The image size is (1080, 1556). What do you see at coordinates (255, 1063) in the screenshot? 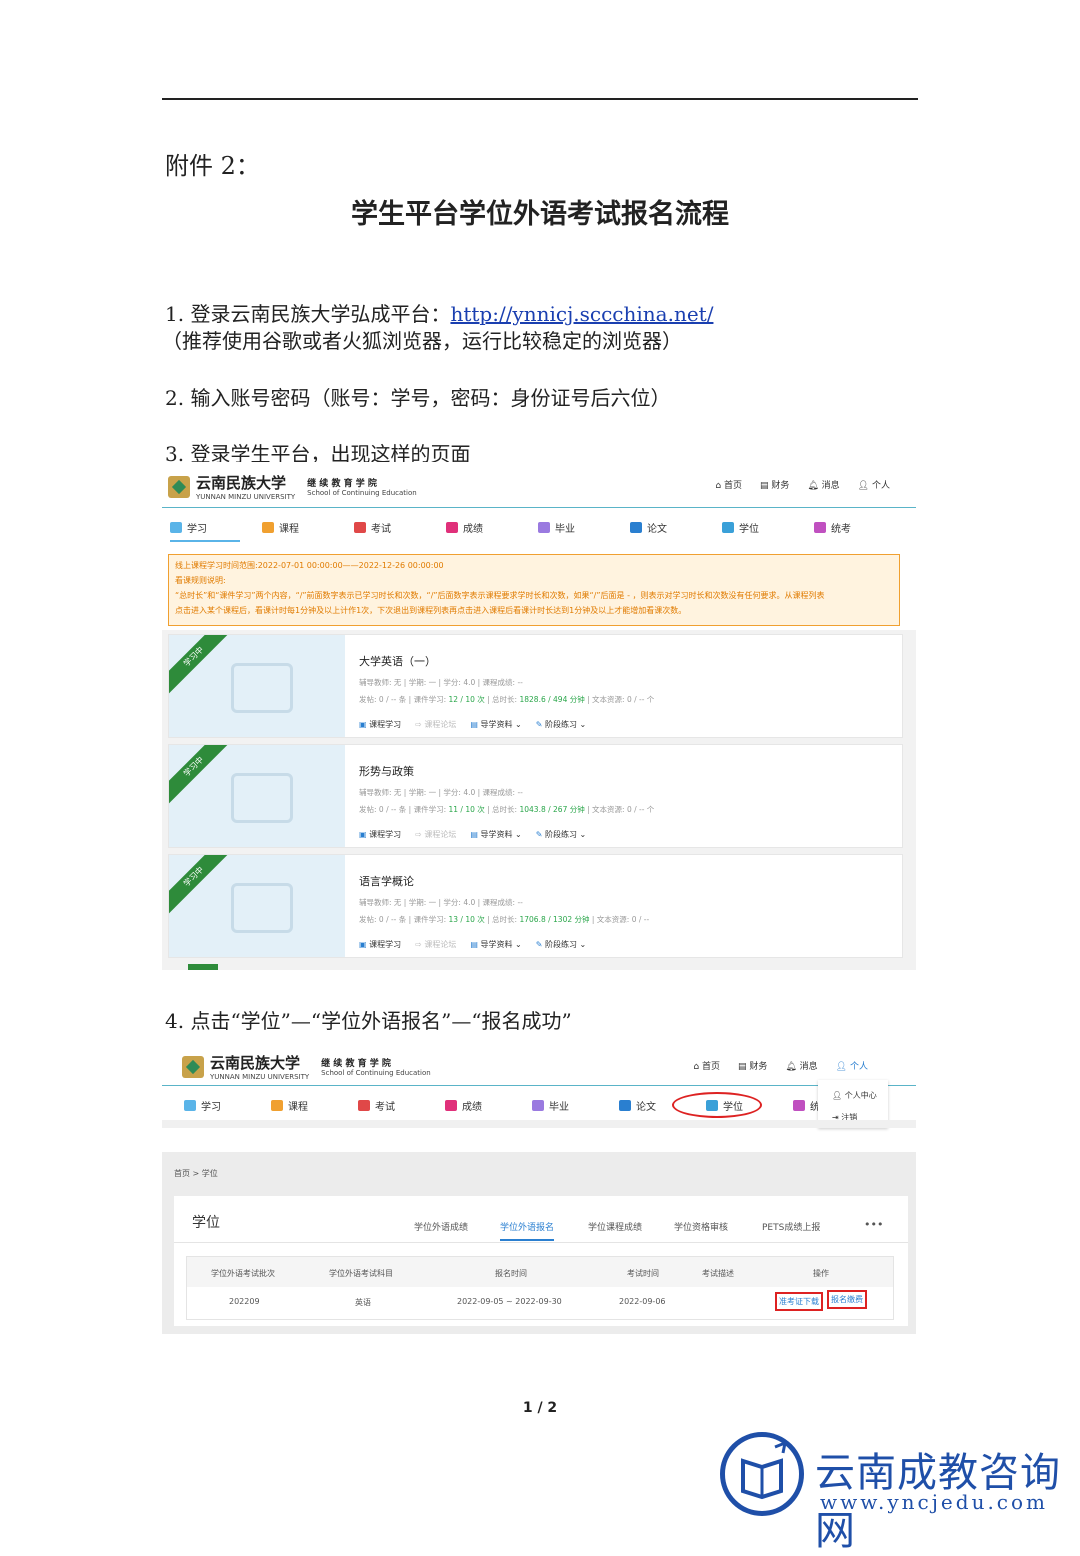
I see `logo-text: 云南民族大学` at bounding box center [255, 1063].